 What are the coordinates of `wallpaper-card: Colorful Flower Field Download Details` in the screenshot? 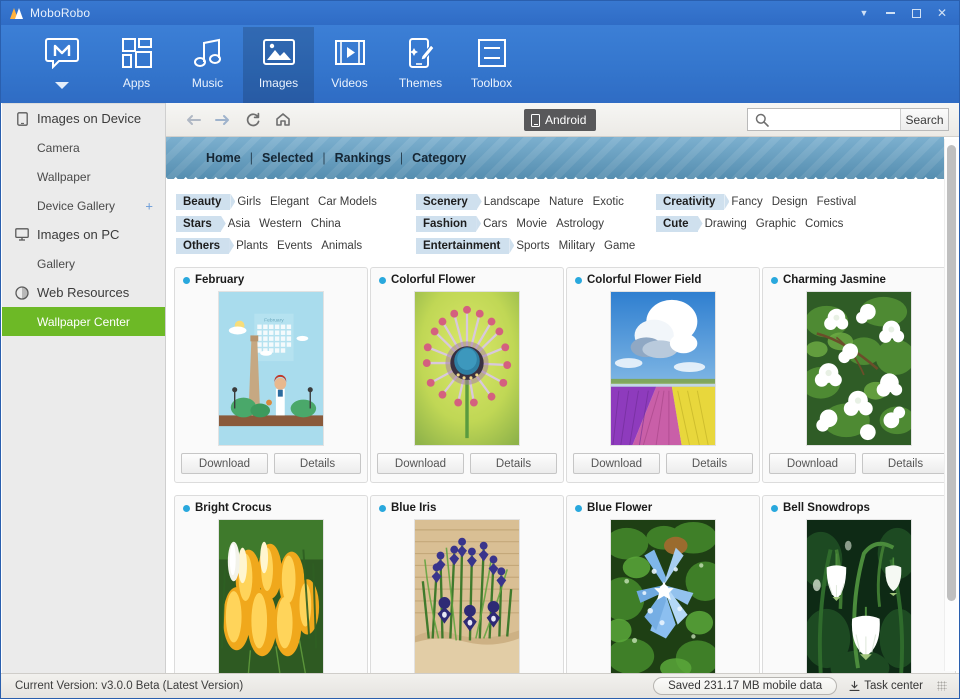 It's located at (663, 375).